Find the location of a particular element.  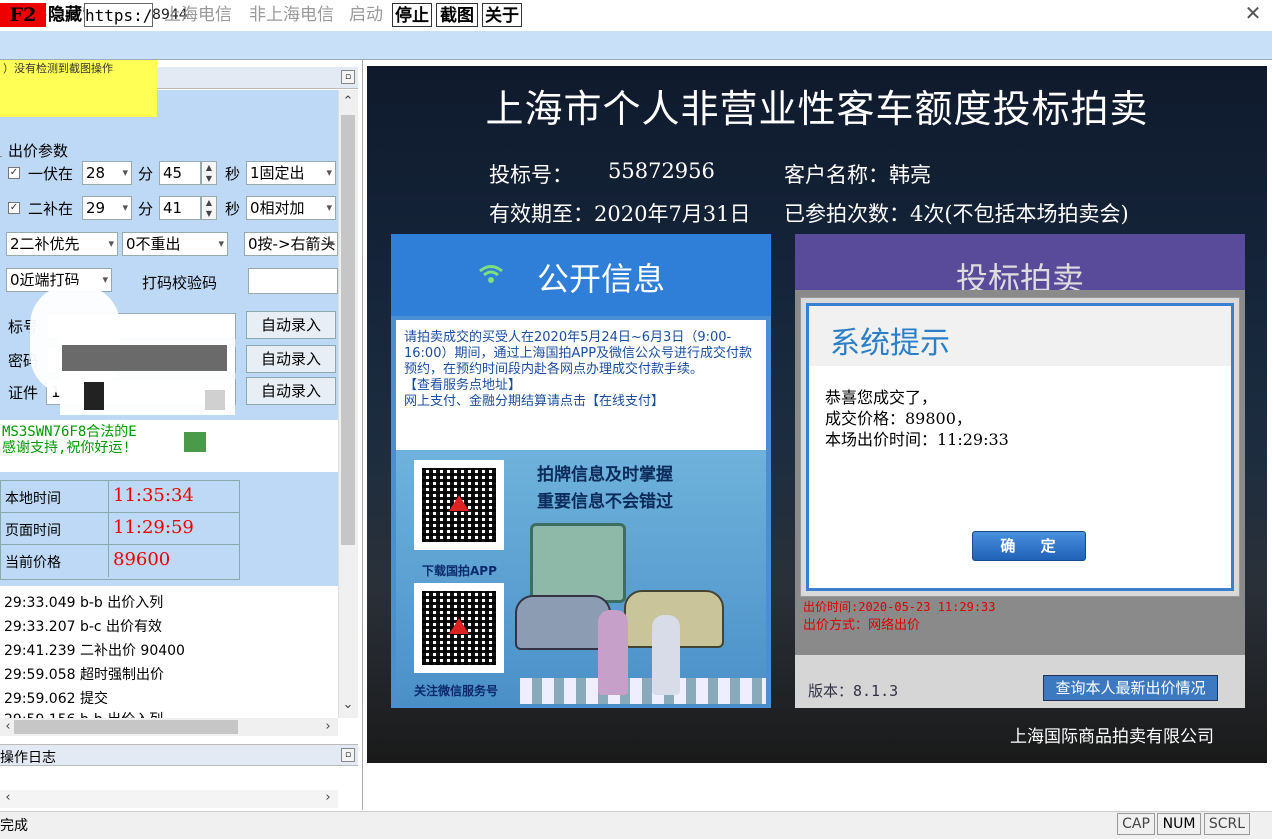

captcha-label: 打码校验码 is located at coordinates (180, 283).